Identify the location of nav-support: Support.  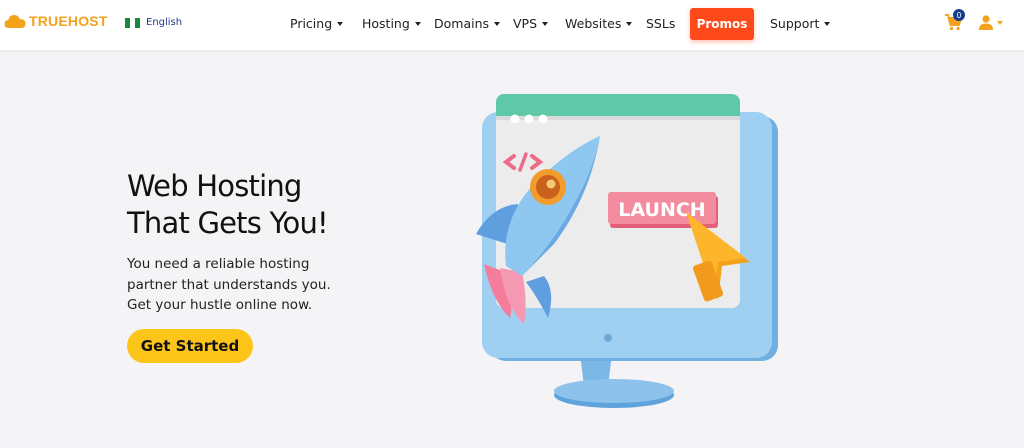
(800, 23).